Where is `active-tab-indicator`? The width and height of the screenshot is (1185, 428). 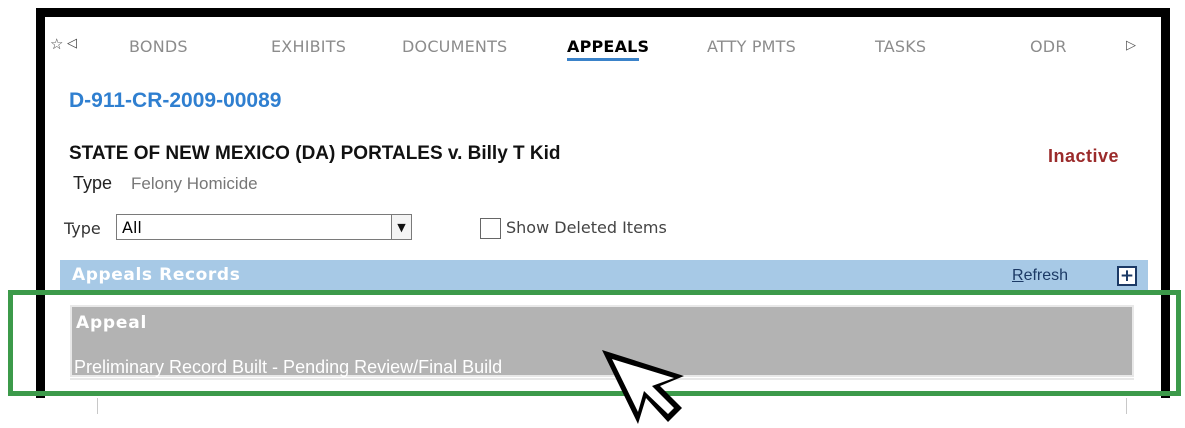
active-tab-indicator is located at coordinates (603, 59).